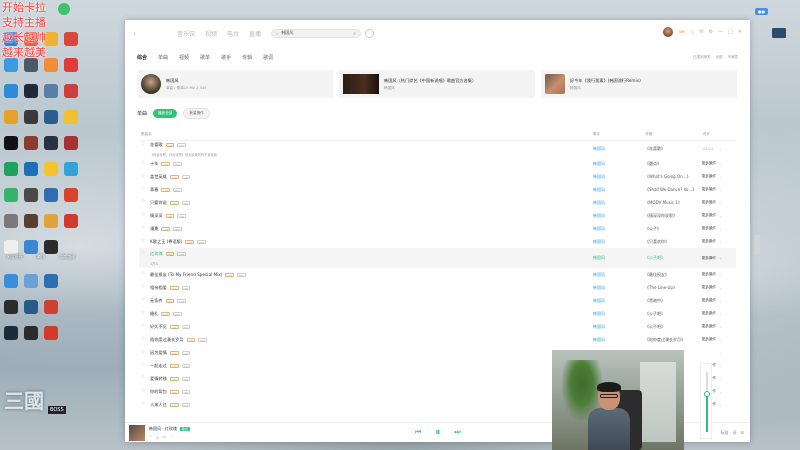 The image size is (800, 450). I want to click on result-card-video: 韩国风（热门综艺《中国新说唱》歌曲官方合集） 韩国风, so click(437, 84).